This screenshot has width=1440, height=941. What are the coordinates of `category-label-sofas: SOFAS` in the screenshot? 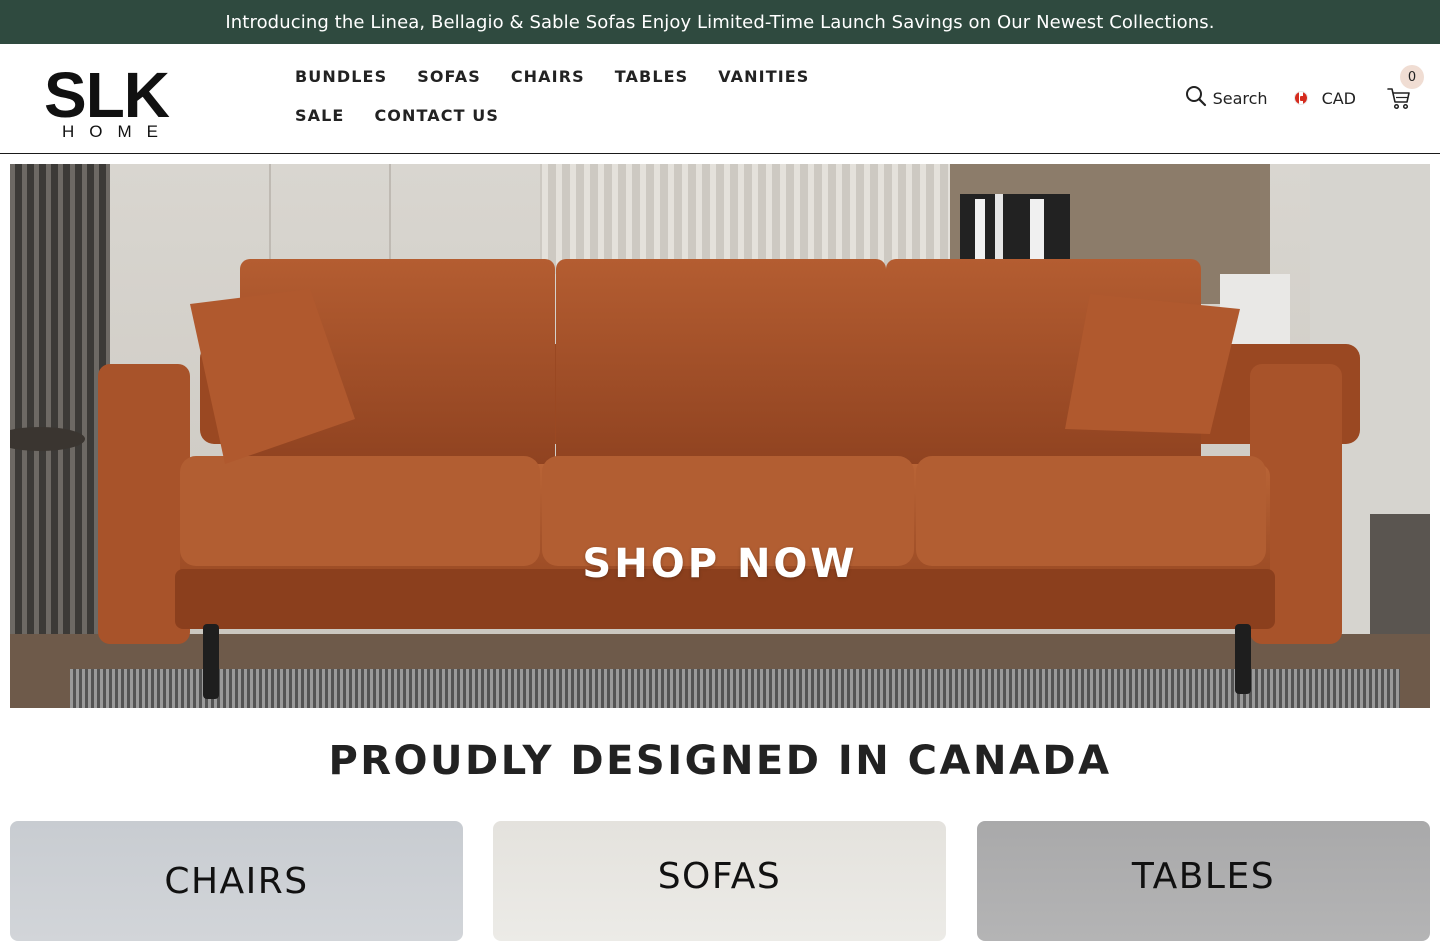 It's located at (719, 876).